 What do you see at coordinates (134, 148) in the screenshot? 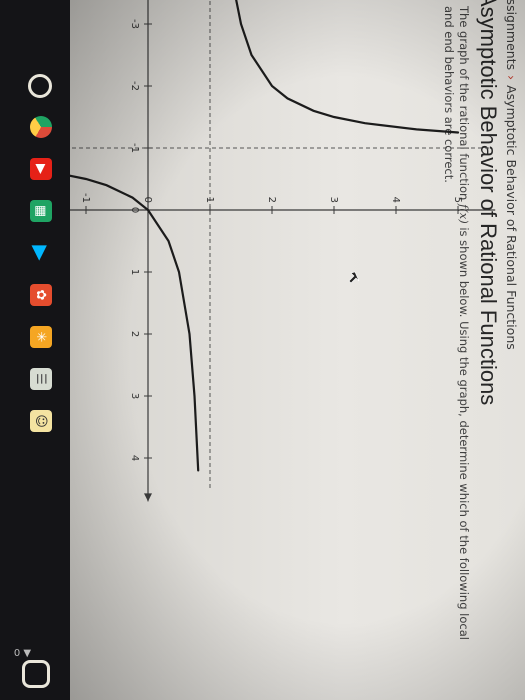
I see `x-tick-label: -1` at bounding box center [134, 148].